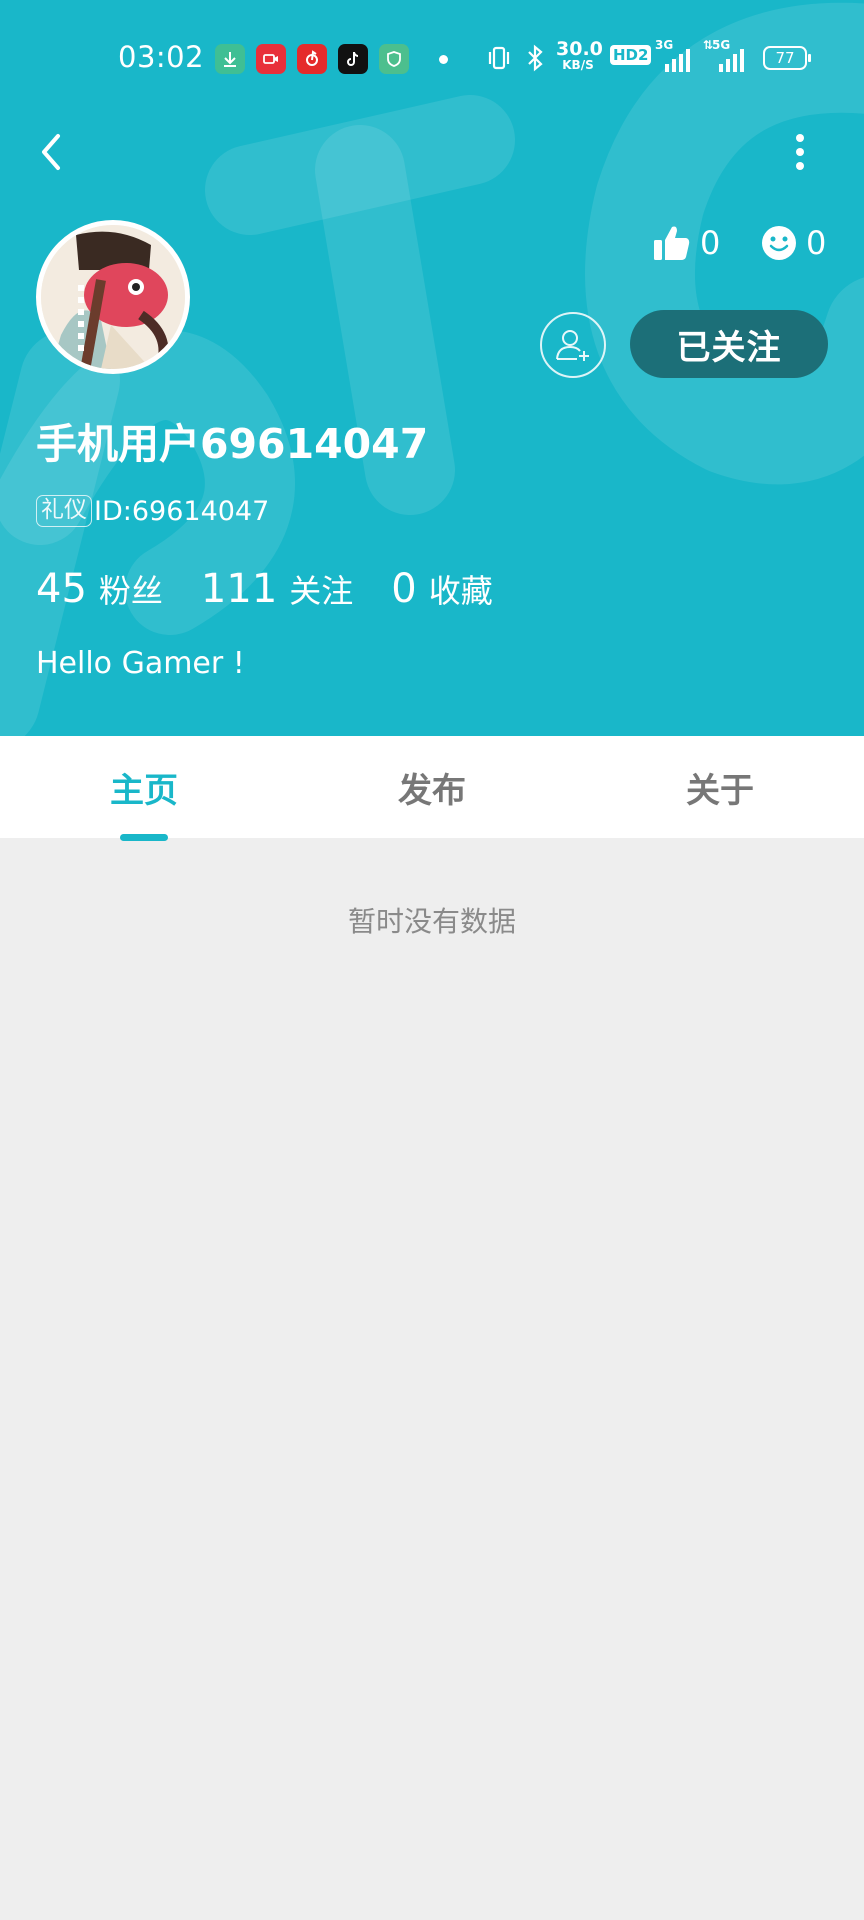 The height and width of the screenshot is (1920, 864). Describe the element at coordinates (321, 589) in the screenshot. I see `following-label: 关注` at that location.